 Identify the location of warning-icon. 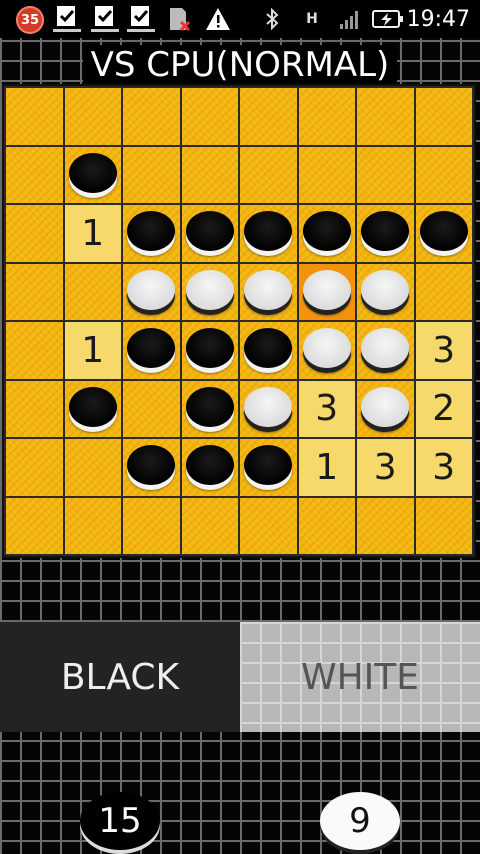
(218, 19).